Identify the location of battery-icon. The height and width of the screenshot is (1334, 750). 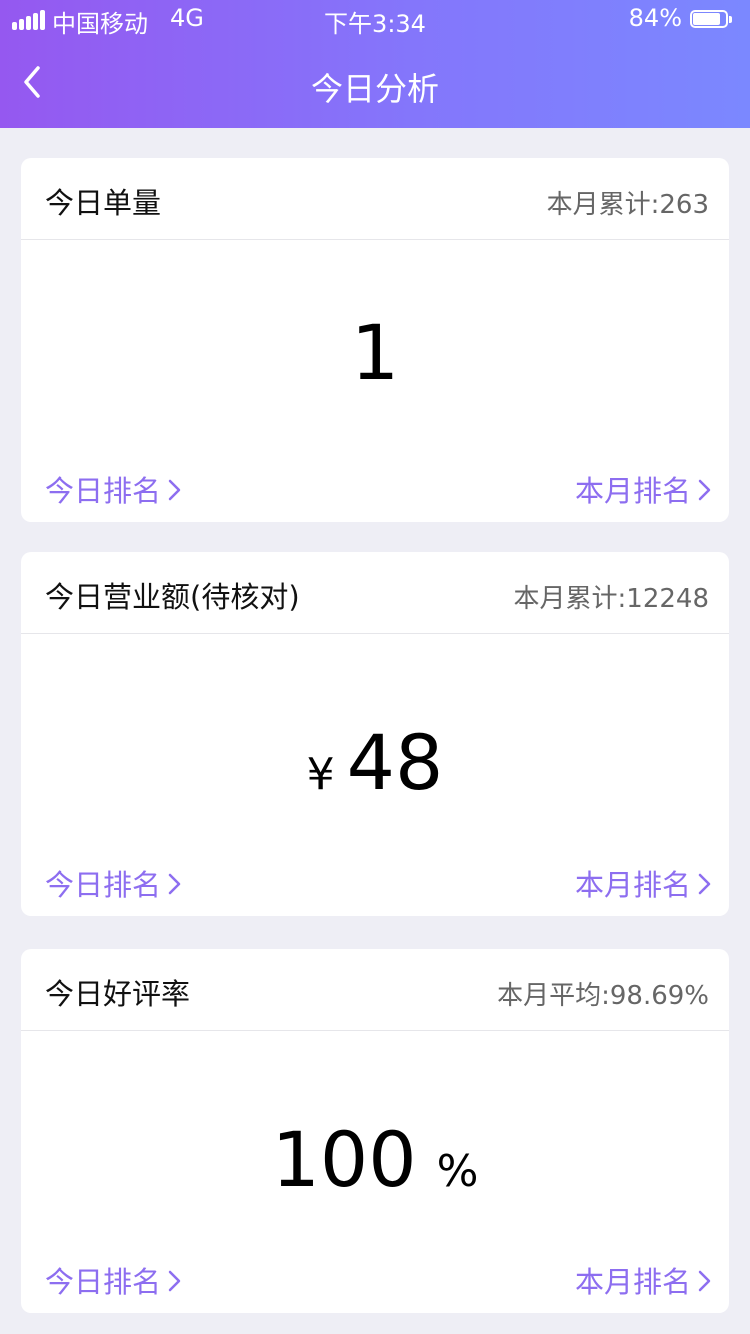
(712, 20).